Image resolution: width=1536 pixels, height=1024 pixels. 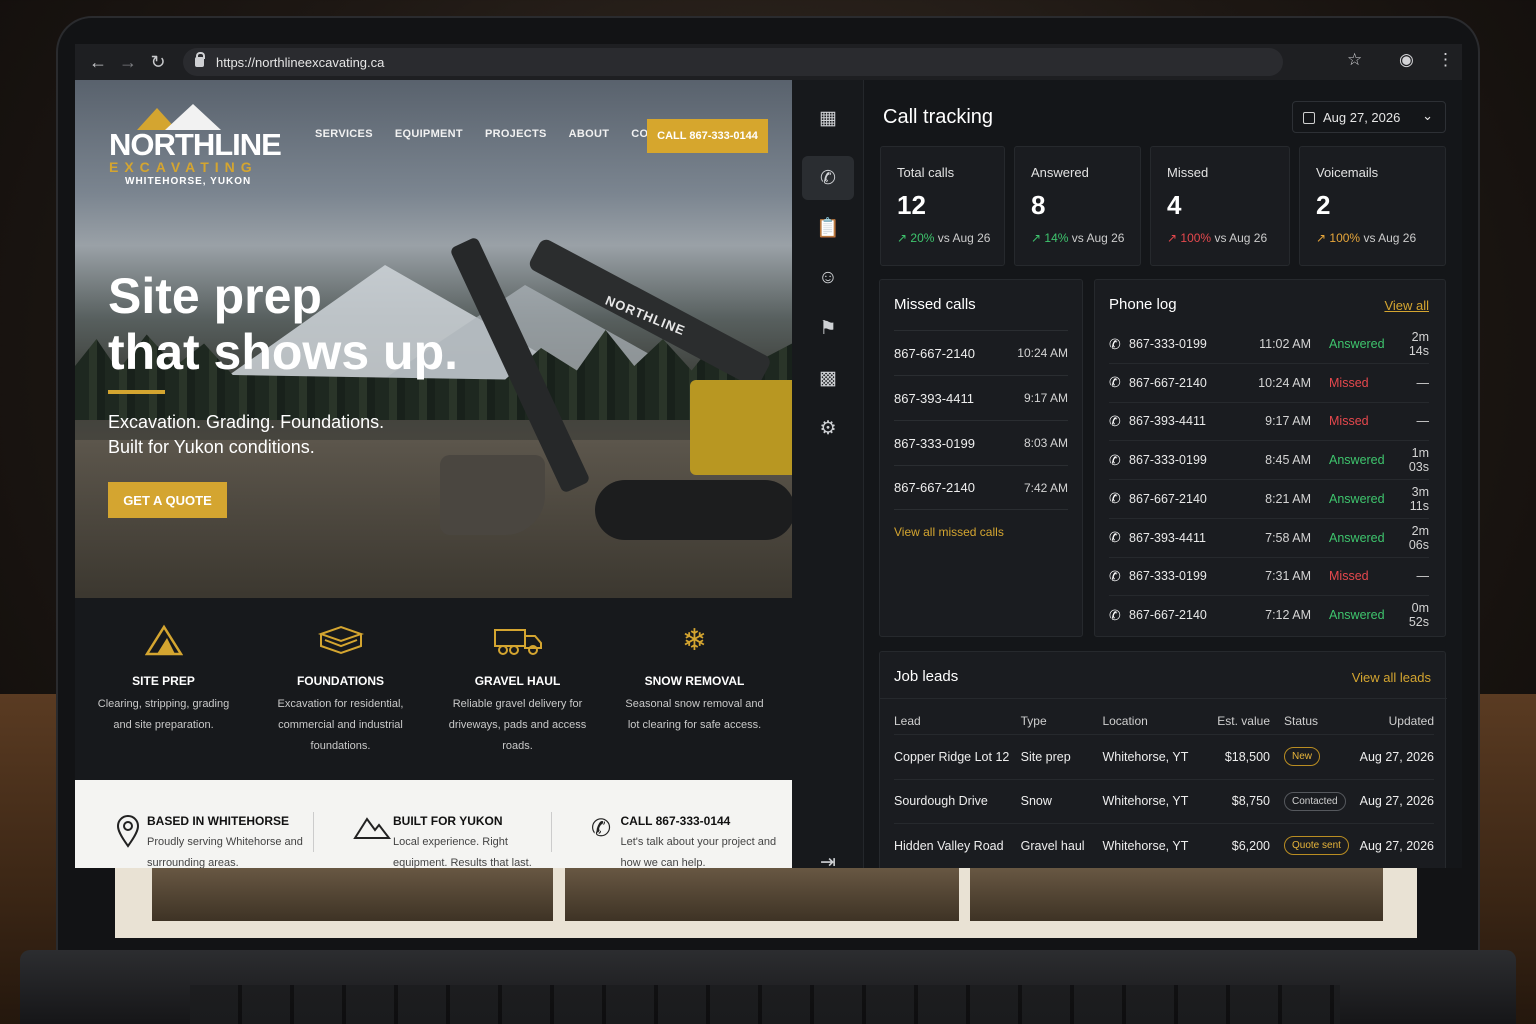 I want to click on stat-voicemails: Voicemails 2 ↗ 100% vs Aug 26, so click(x=1372, y=206).